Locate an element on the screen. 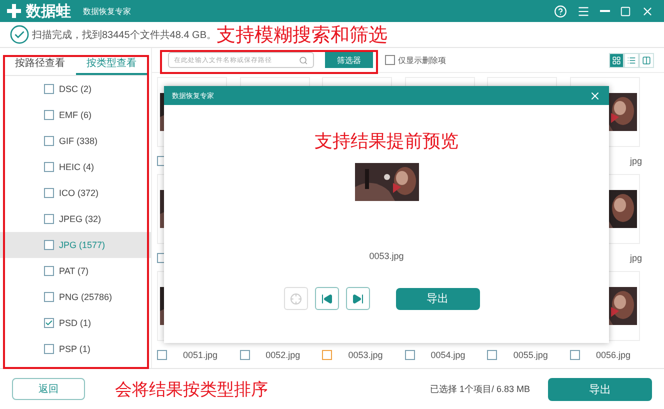 The image size is (664, 409). file-type-label: GIF (338) is located at coordinates (78, 141).